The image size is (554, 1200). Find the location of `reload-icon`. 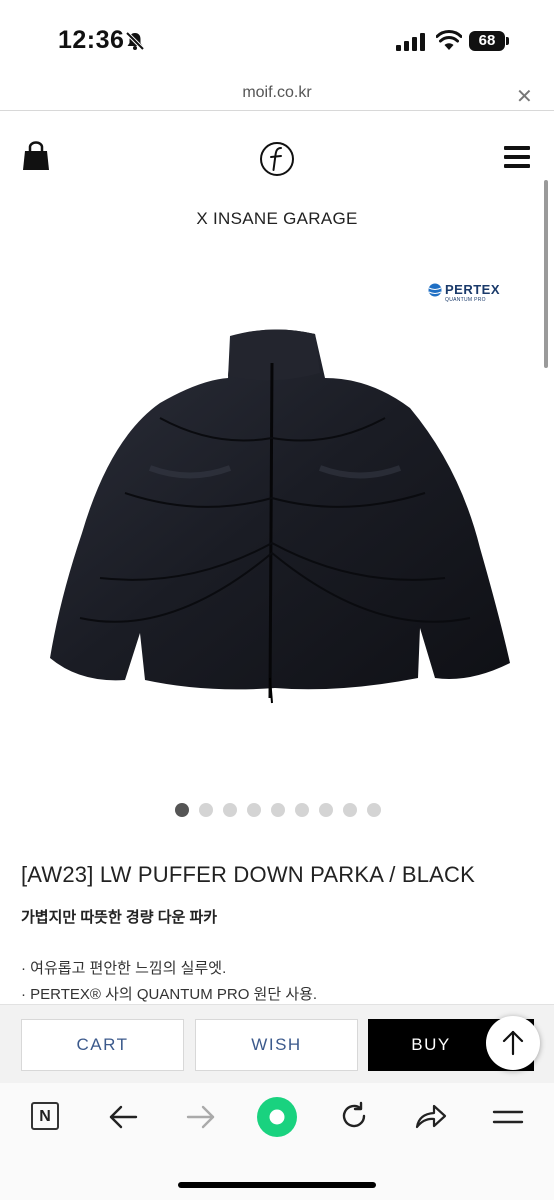

reload-icon is located at coordinates (354, 1118).